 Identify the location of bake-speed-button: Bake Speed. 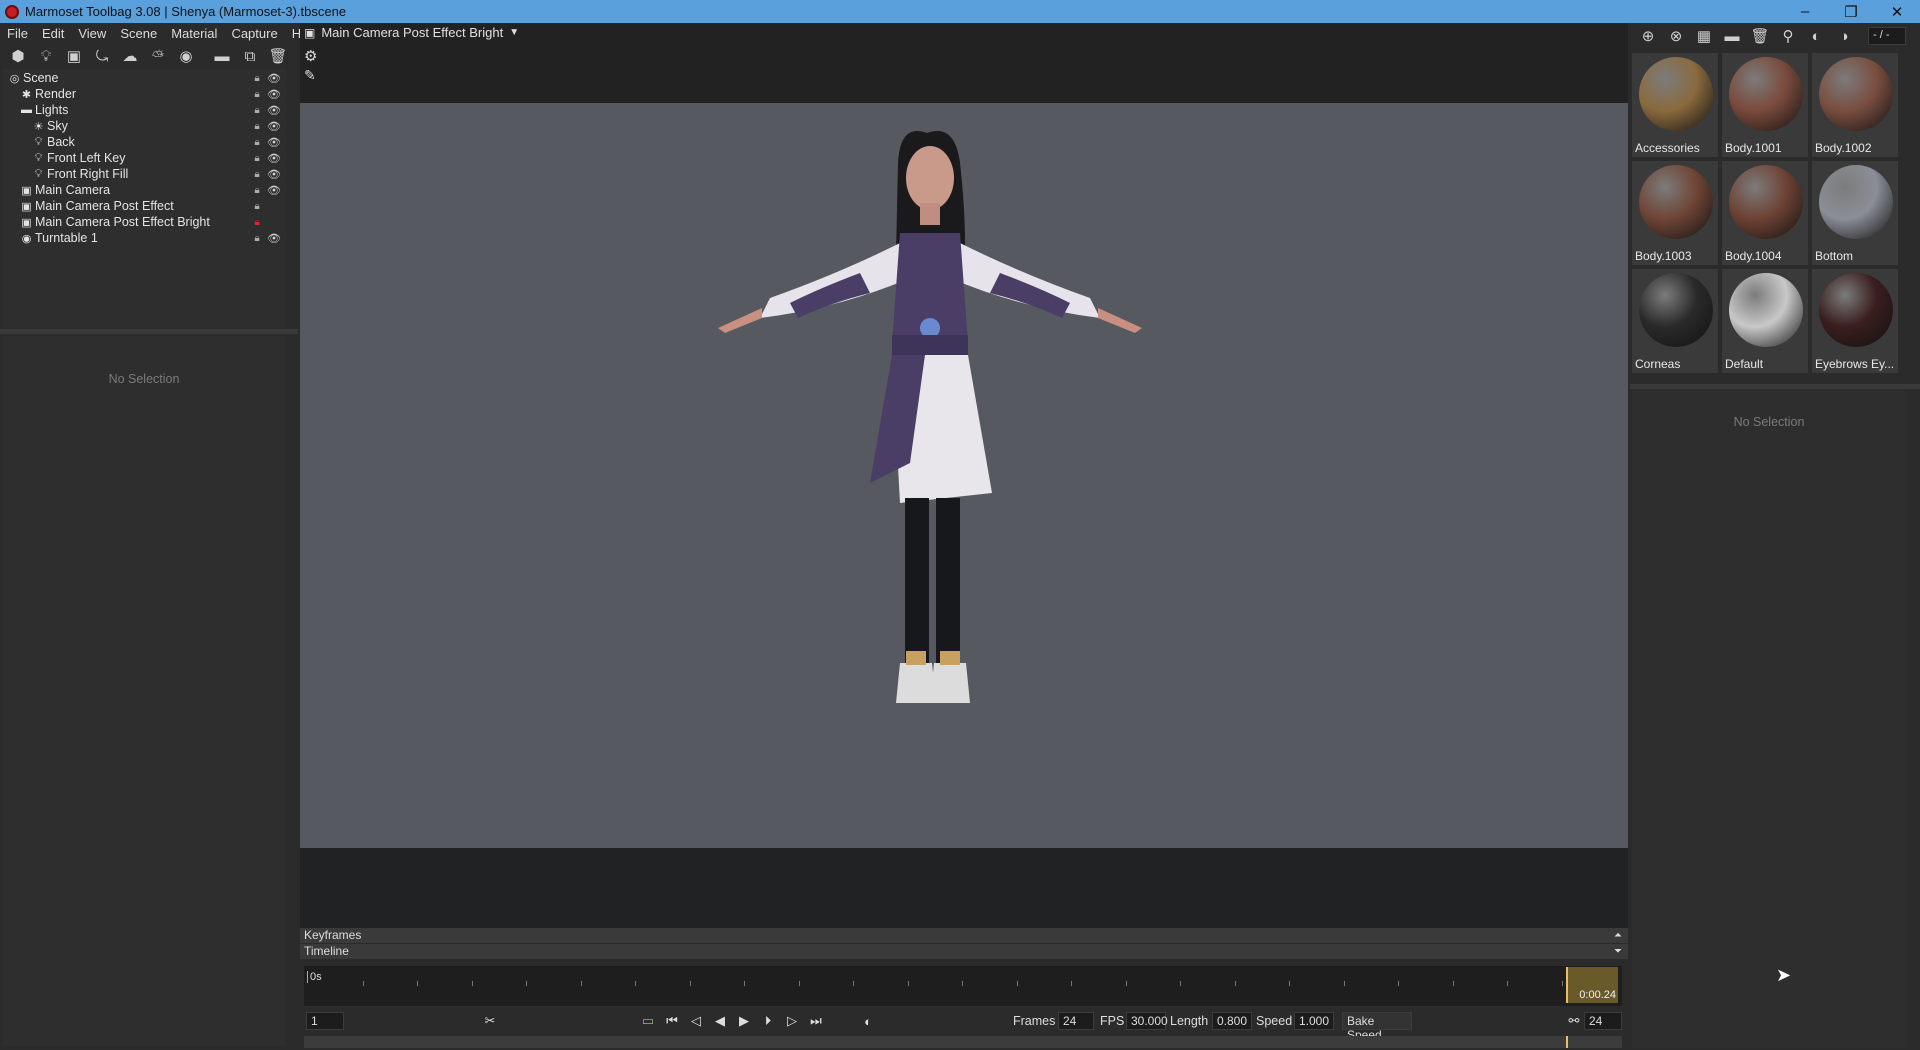
(1377, 1027).